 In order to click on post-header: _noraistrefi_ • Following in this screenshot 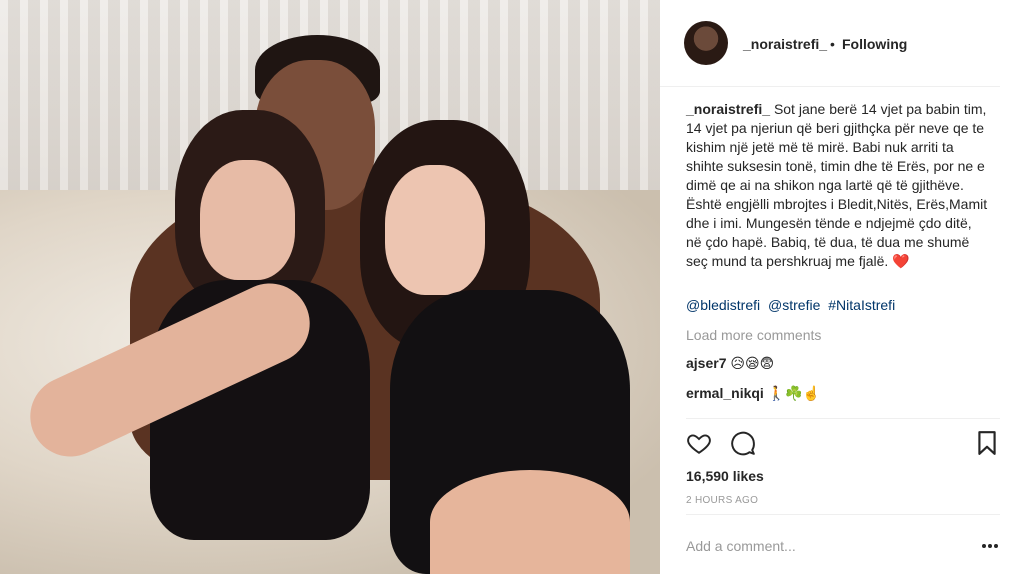, I will do `click(830, 43)`.